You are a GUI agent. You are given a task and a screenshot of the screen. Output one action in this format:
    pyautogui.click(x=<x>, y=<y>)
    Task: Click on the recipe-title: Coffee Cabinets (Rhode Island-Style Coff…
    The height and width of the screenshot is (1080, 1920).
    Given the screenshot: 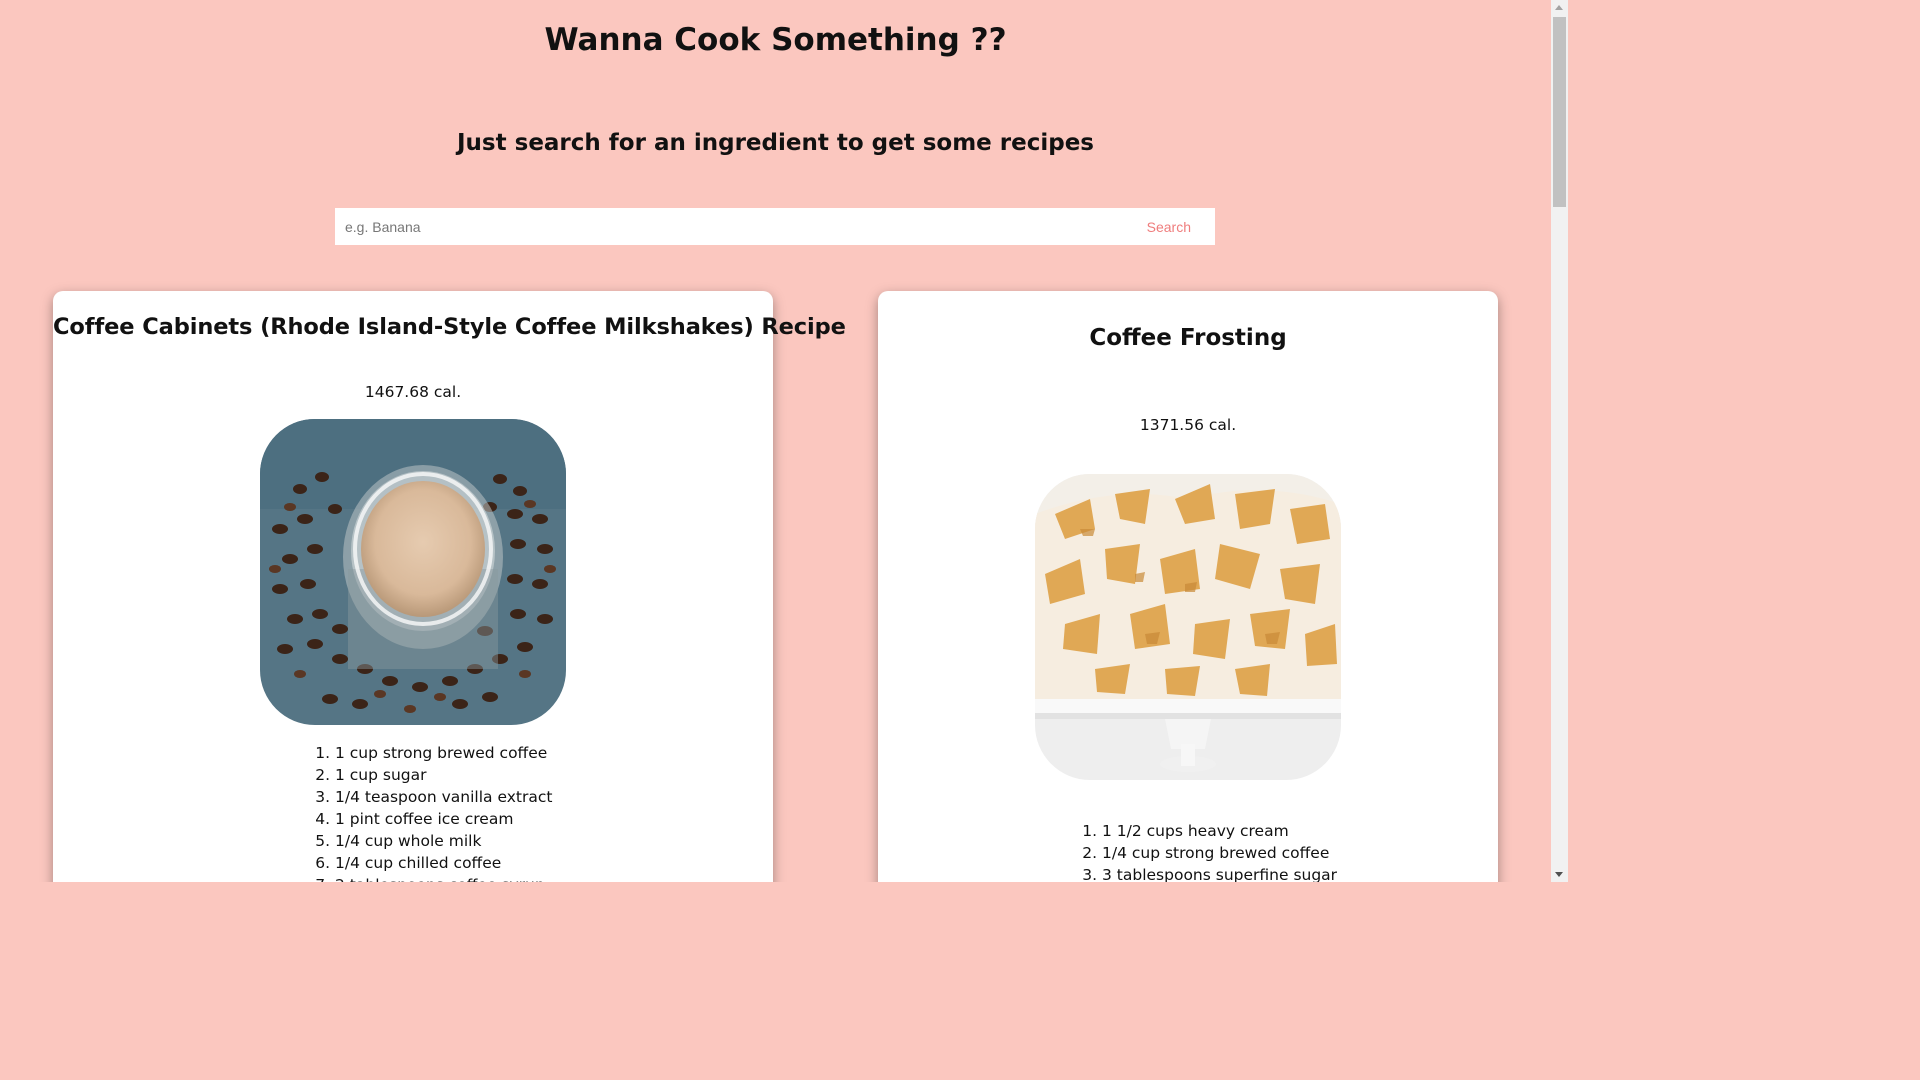 What is the action you would take?
    pyautogui.click(x=449, y=327)
    